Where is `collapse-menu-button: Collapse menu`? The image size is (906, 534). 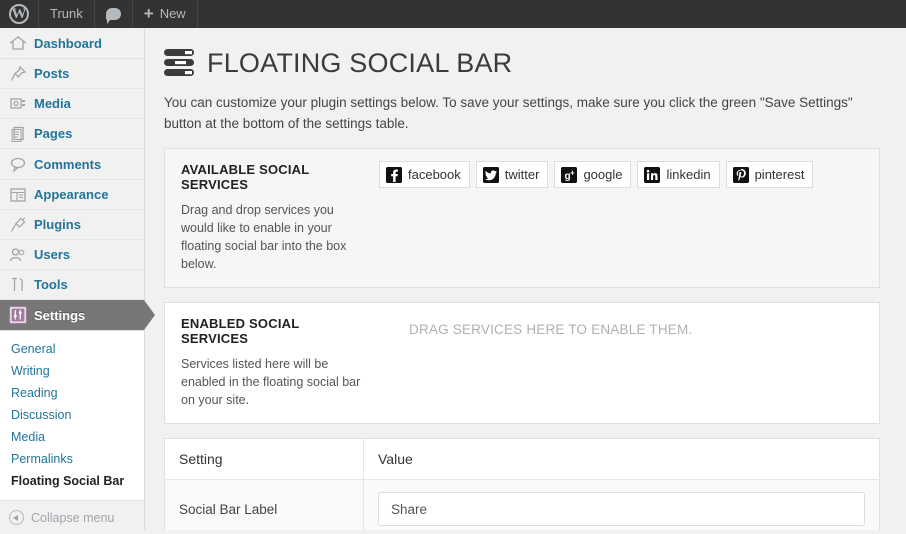 collapse-menu-button: Collapse menu is located at coordinates (72, 517).